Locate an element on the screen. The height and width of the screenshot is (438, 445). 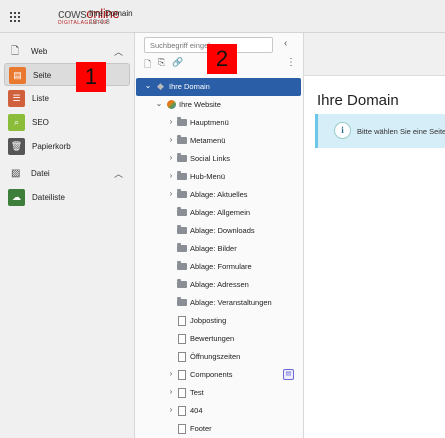
files-icon: ☁ is located at coordinates (16, 197).